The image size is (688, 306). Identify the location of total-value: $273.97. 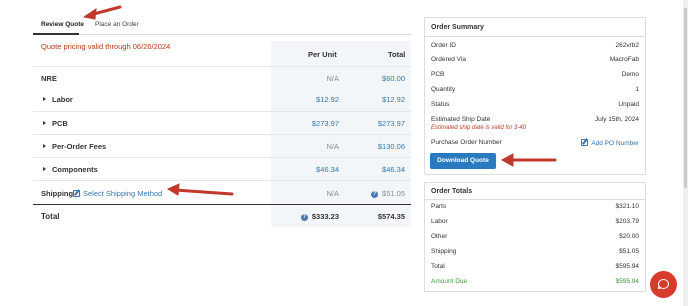
(391, 123).